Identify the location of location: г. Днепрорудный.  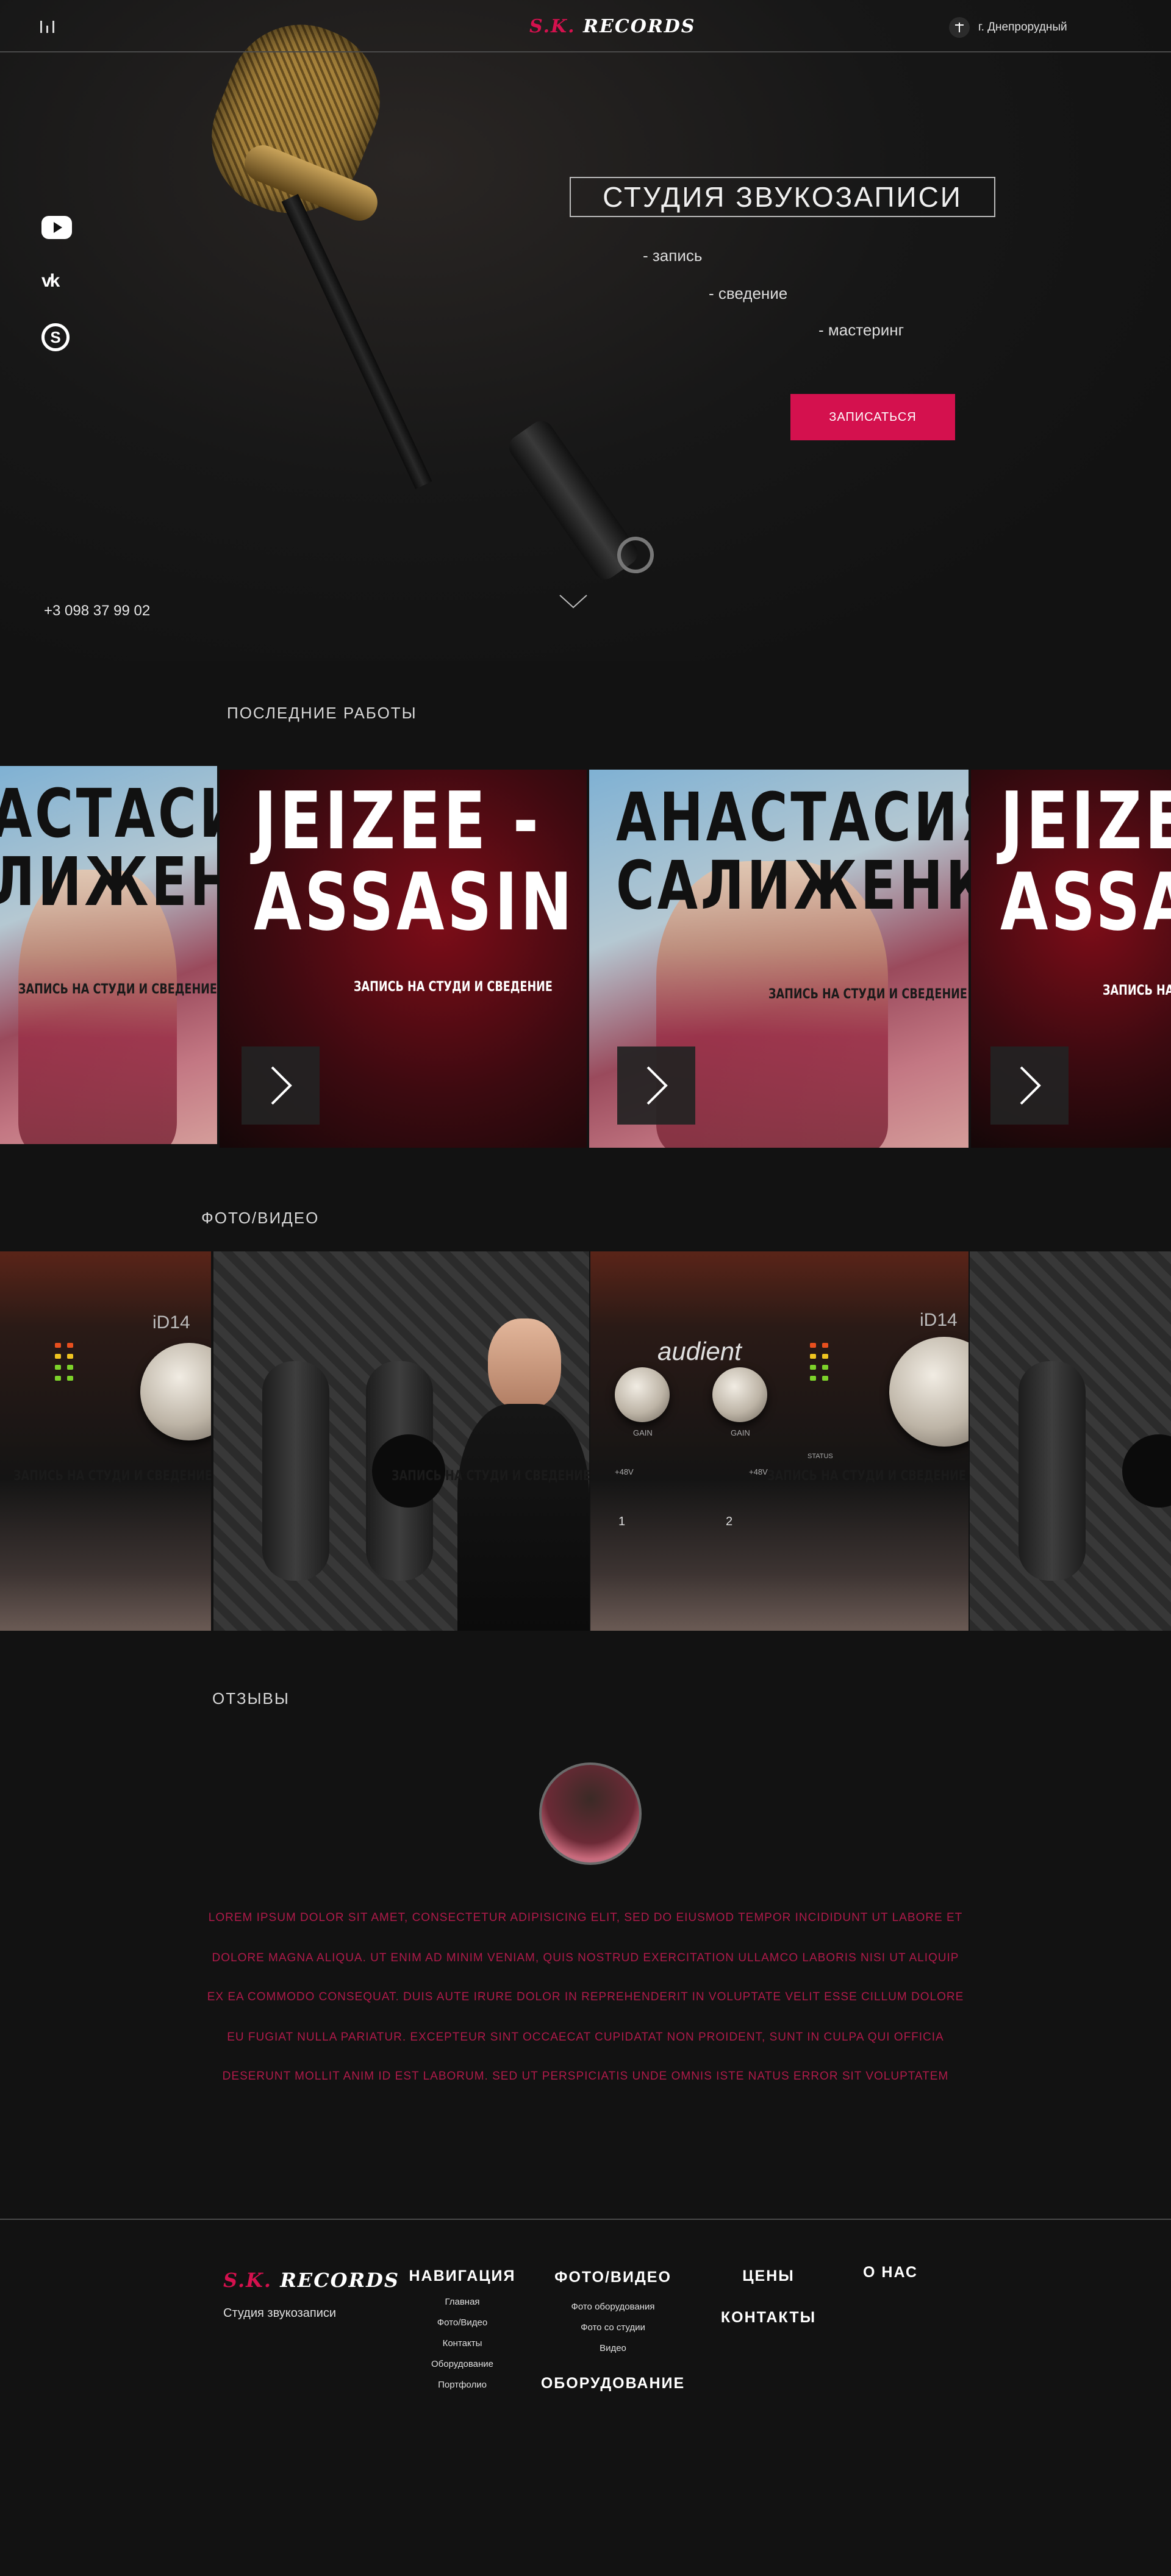
(1008, 27).